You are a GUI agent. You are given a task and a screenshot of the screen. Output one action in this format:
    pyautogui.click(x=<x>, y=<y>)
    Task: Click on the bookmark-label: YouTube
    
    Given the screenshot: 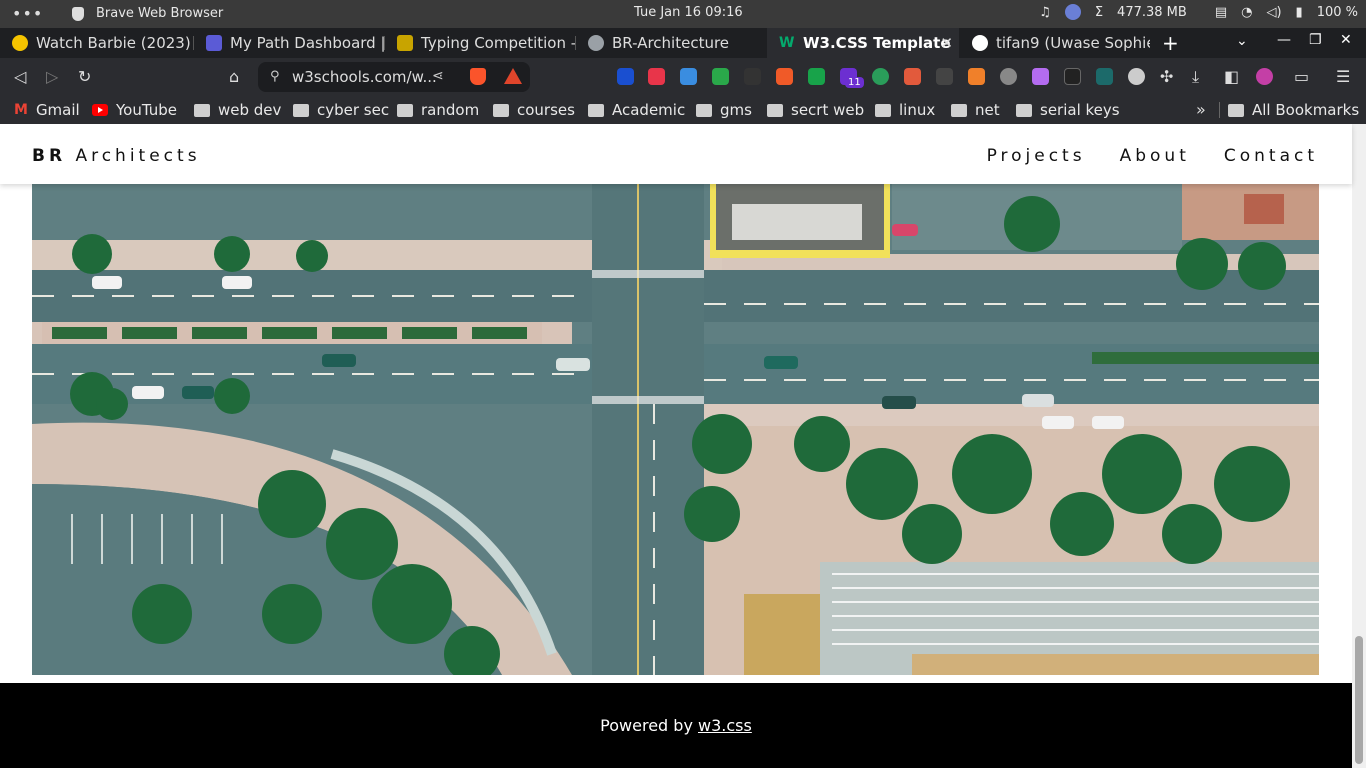 What is the action you would take?
    pyautogui.click(x=146, y=110)
    